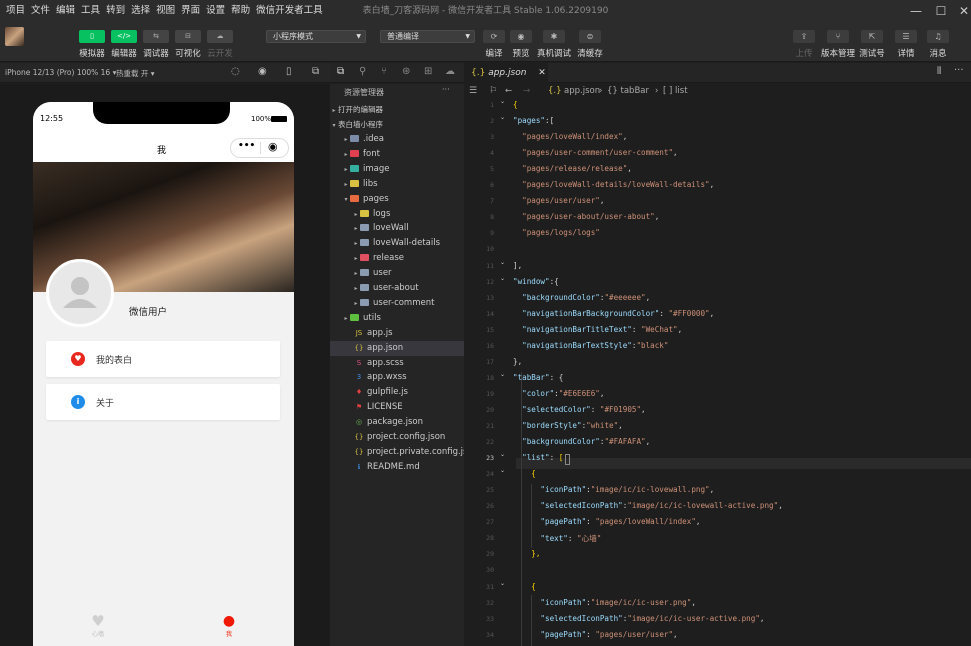  What do you see at coordinates (939, 71) in the screenshot?
I see `split-editor-icon: ⫴` at bounding box center [939, 71].